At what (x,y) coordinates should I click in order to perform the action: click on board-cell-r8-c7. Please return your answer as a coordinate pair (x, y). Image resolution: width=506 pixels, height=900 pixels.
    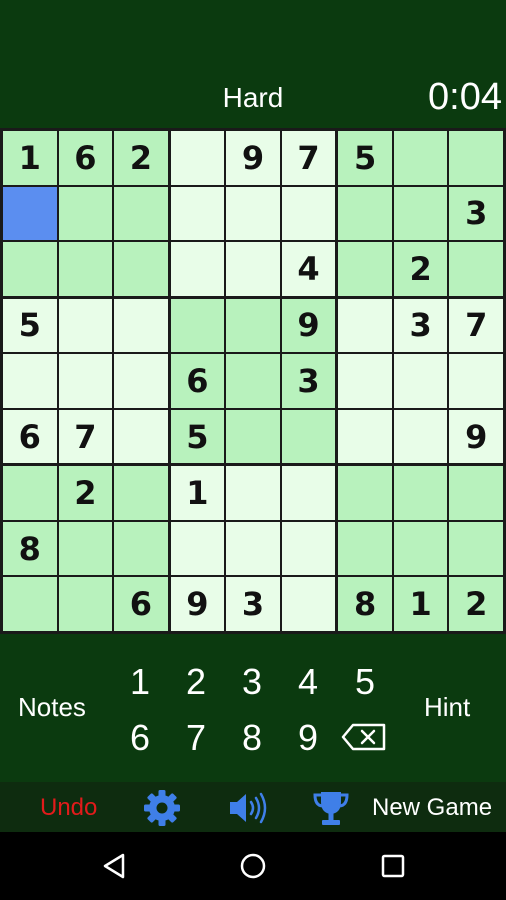
    Looking at the image, I should click on (365, 548).